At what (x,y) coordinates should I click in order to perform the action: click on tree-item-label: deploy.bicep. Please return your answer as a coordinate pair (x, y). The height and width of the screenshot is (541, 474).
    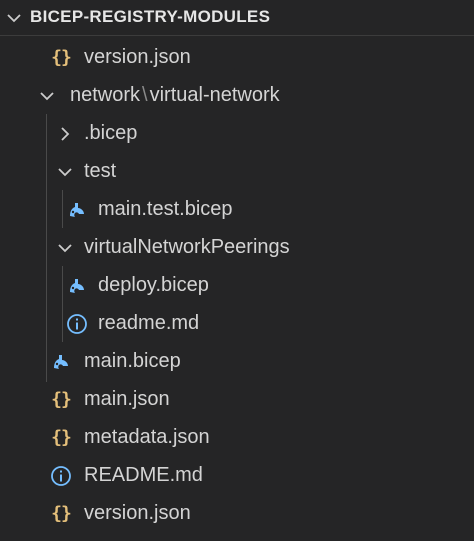
    Looking at the image, I should click on (153, 285).